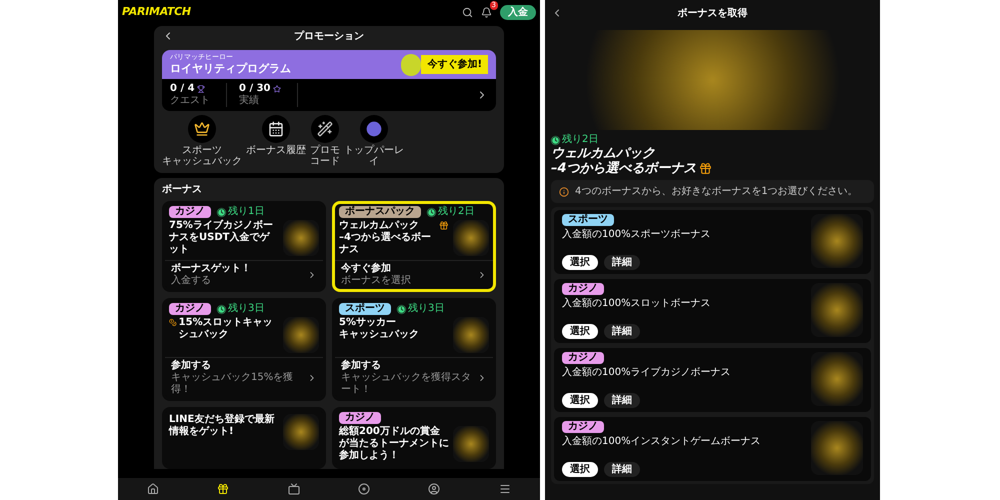 Image resolution: width=1000 pixels, height=500 pixels. What do you see at coordinates (364, 489) in the screenshot?
I see `chip-icon` at bounding box center [364, 489].